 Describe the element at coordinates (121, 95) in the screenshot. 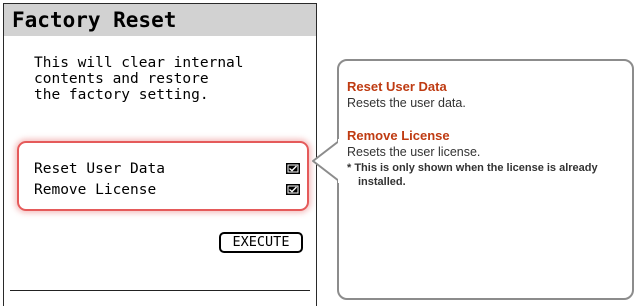

I see `description-line: the factory setting.` at that location.